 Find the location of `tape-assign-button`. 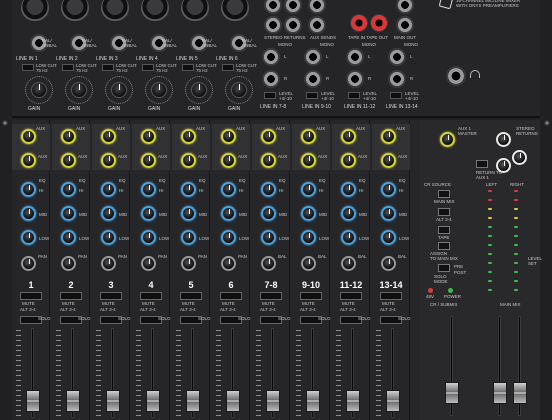

tape-assign-button is located at coordinates (444, 246).